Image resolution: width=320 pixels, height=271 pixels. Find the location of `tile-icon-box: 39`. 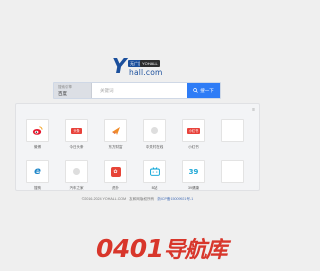

tile-icon-box: 39 is located at coordinates (193, 171).